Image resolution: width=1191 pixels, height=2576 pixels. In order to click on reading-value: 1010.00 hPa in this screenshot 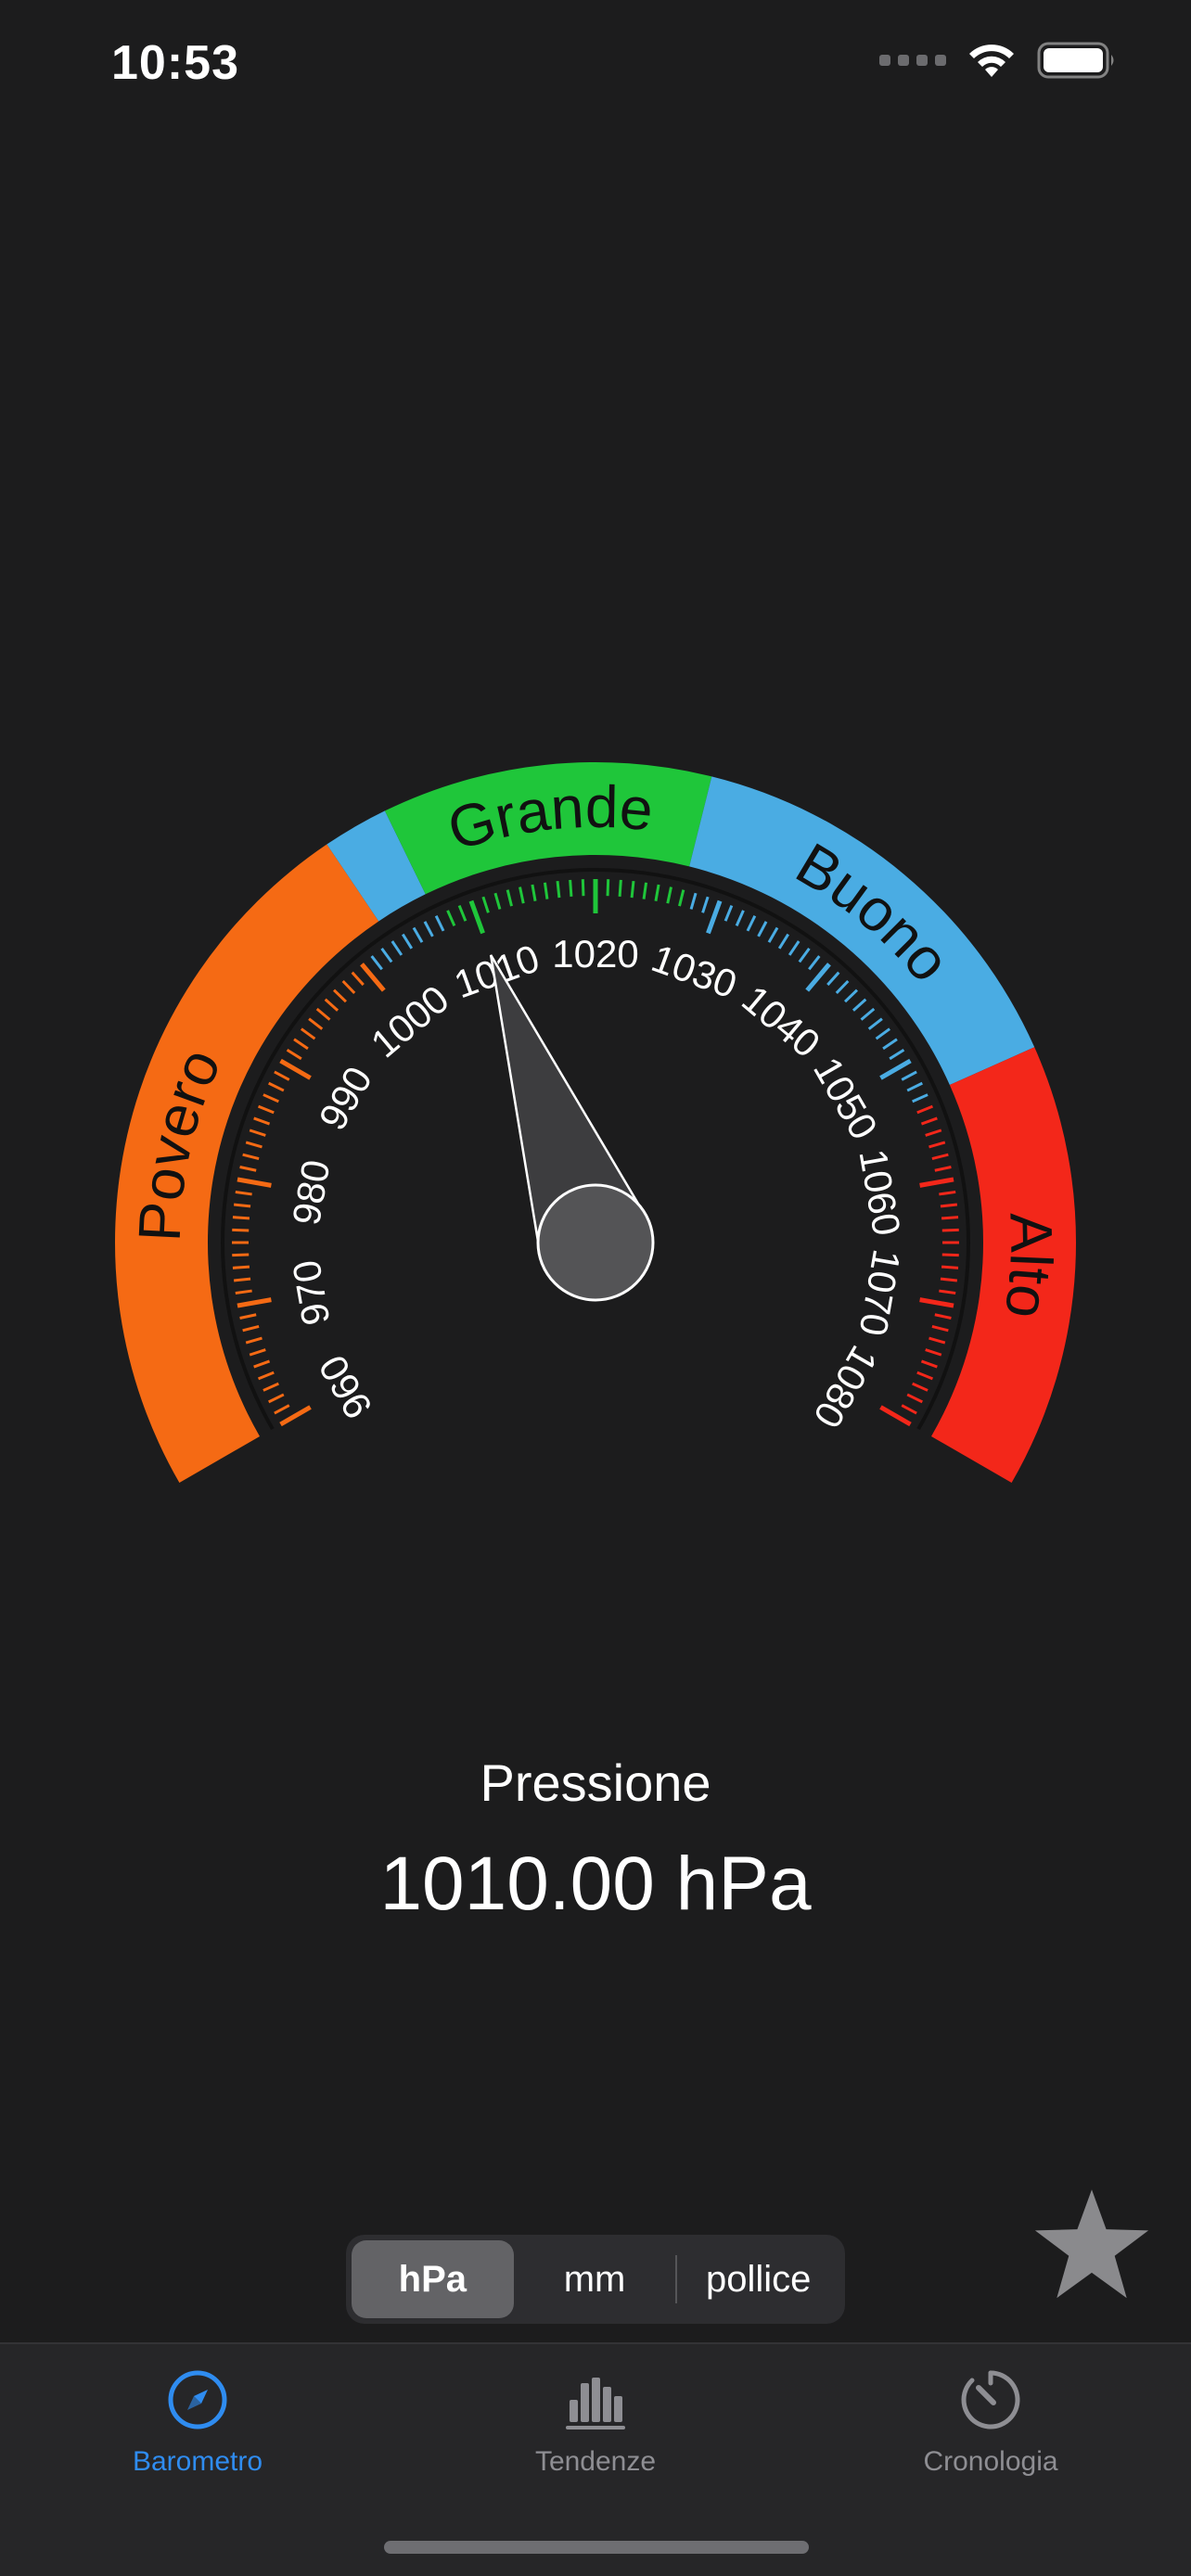, I will do `click(595, 1884)`.